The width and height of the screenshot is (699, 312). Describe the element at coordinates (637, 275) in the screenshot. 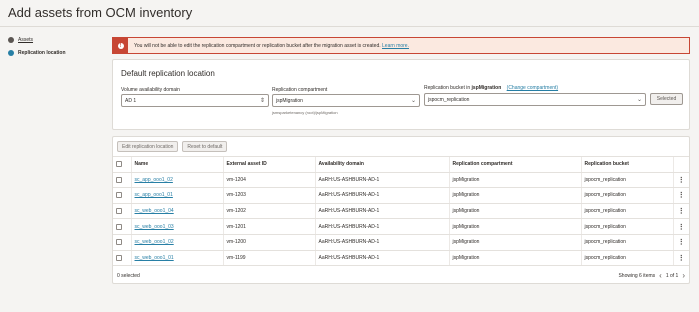

I see `showing-count: Showing 6 items` at that location.